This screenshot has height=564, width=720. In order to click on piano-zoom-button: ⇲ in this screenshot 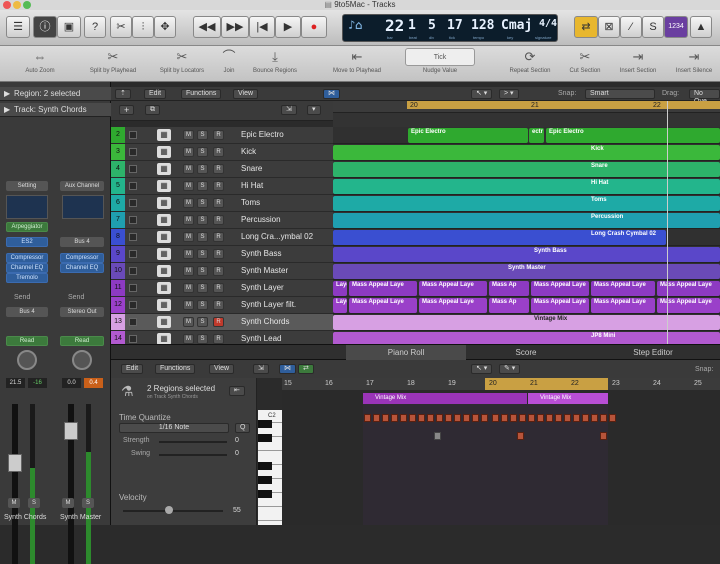, I will do `click(261, 369)`.